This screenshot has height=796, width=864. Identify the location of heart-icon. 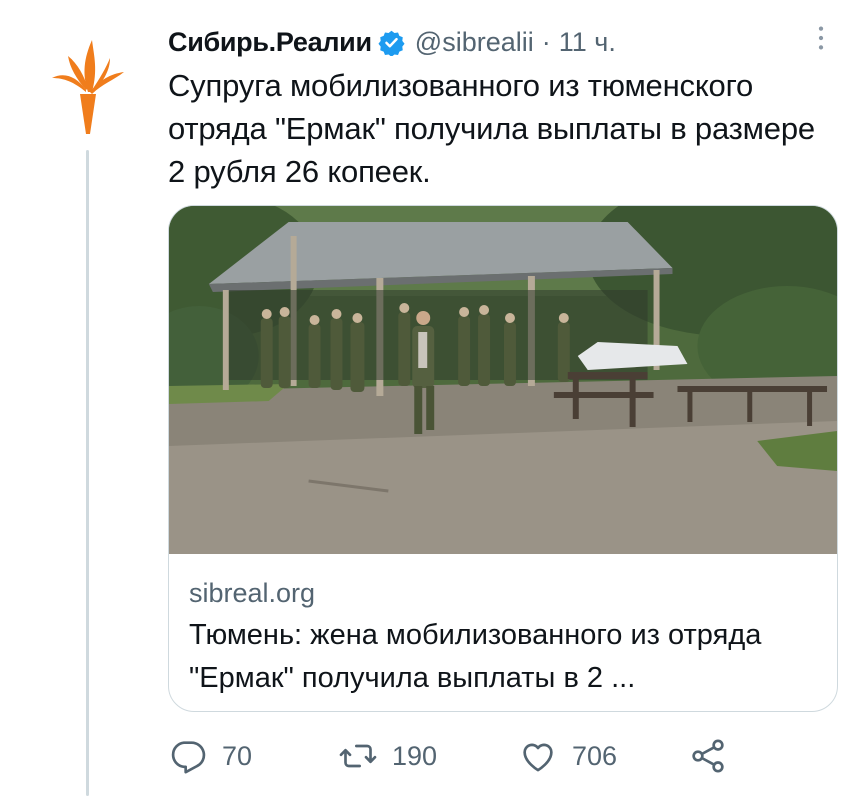
(538, 757).